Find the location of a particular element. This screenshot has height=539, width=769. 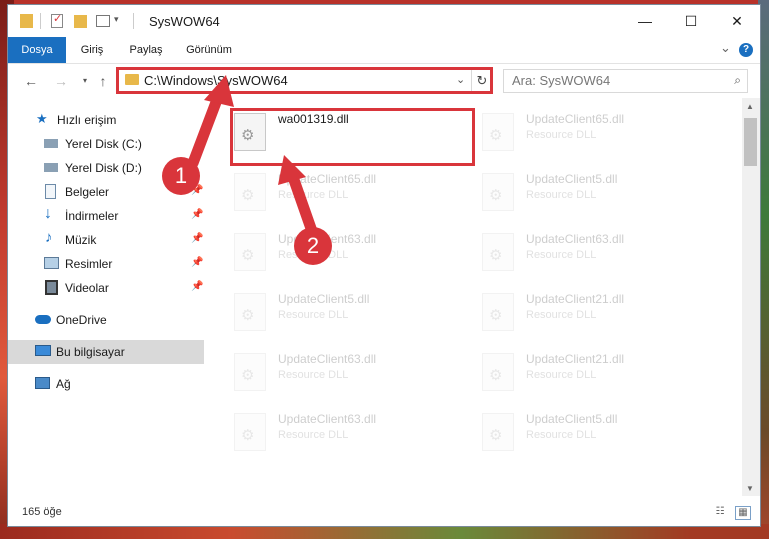

nav-item-network: Ağ is located at coordinates (106, 384).